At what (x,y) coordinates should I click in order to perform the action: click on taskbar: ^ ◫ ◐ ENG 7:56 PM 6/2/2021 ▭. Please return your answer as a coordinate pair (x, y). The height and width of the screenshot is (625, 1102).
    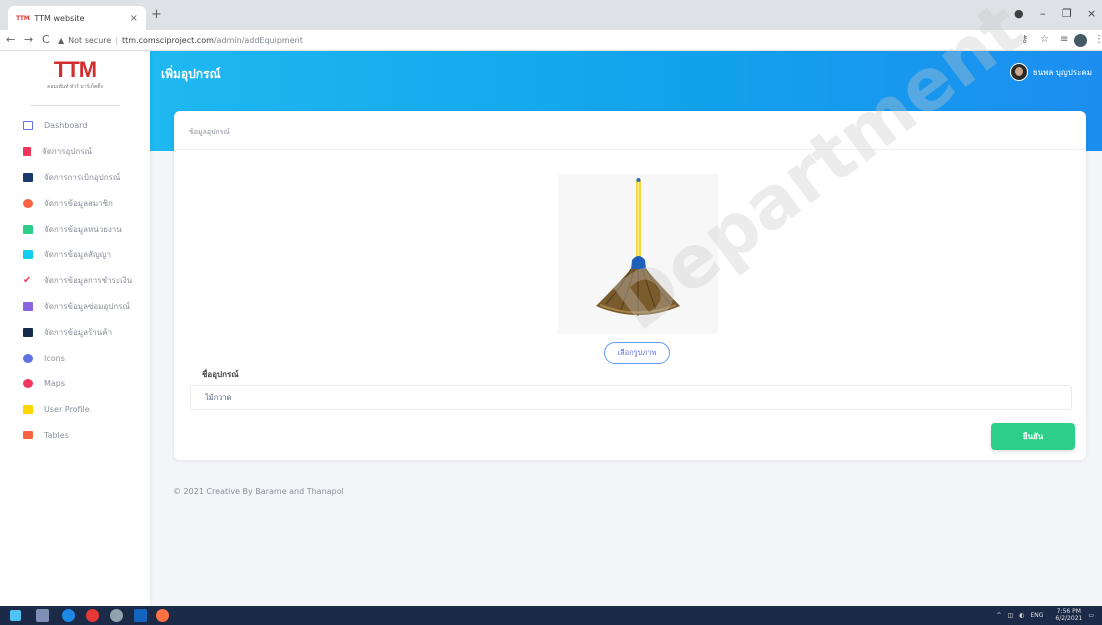
    Looking at the image, I should click on (551, 615).